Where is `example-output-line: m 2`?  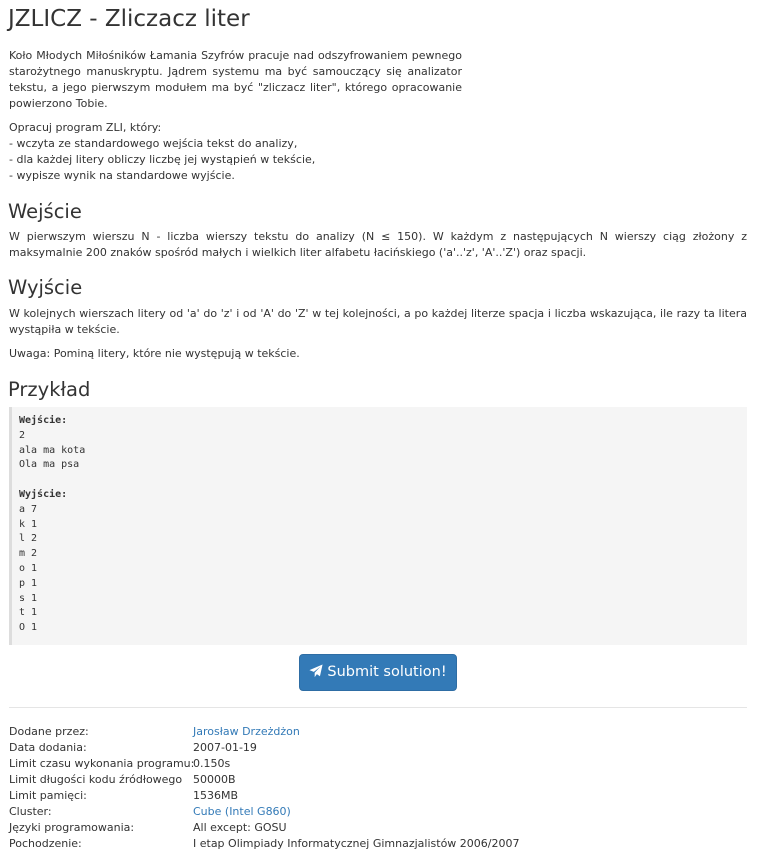 example-output-line: m 2 is located at coordinates (28, 554).